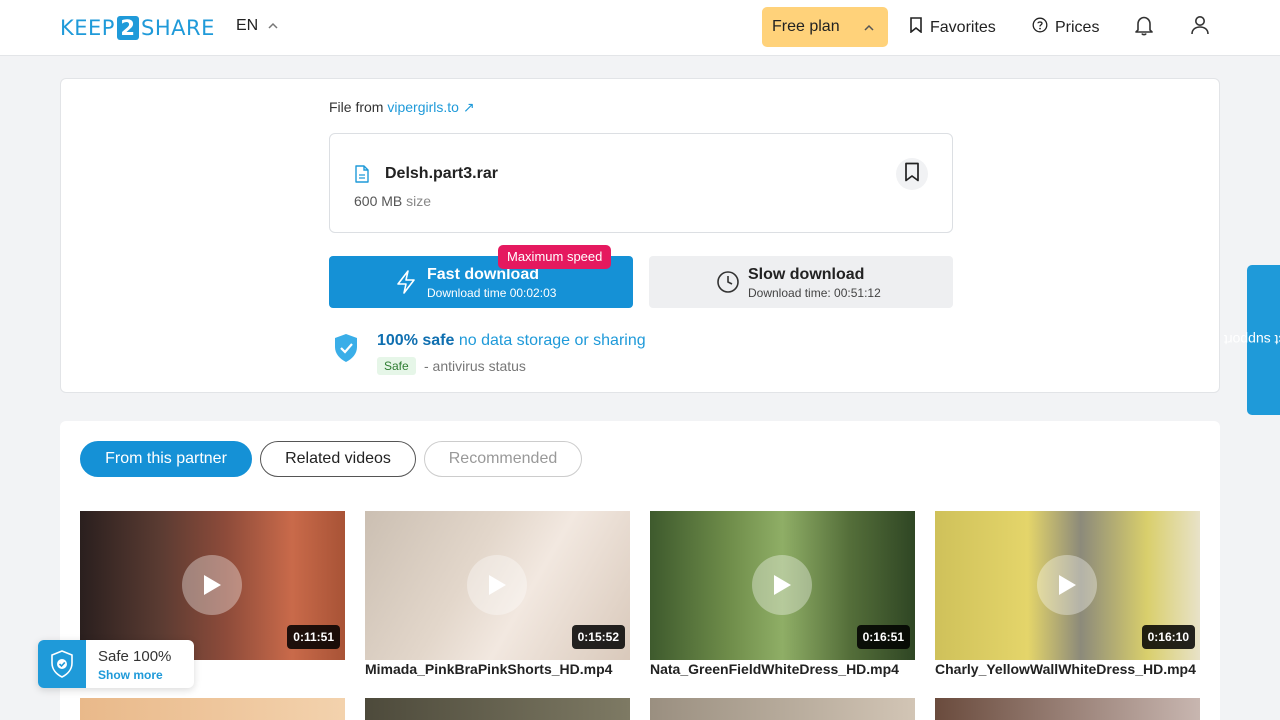 The image size is (1280, 720). What do you see at coordinates (313, 637) in the screenshot?
I see `video-duration: 0:11:51` at bounding box center [313, 637].